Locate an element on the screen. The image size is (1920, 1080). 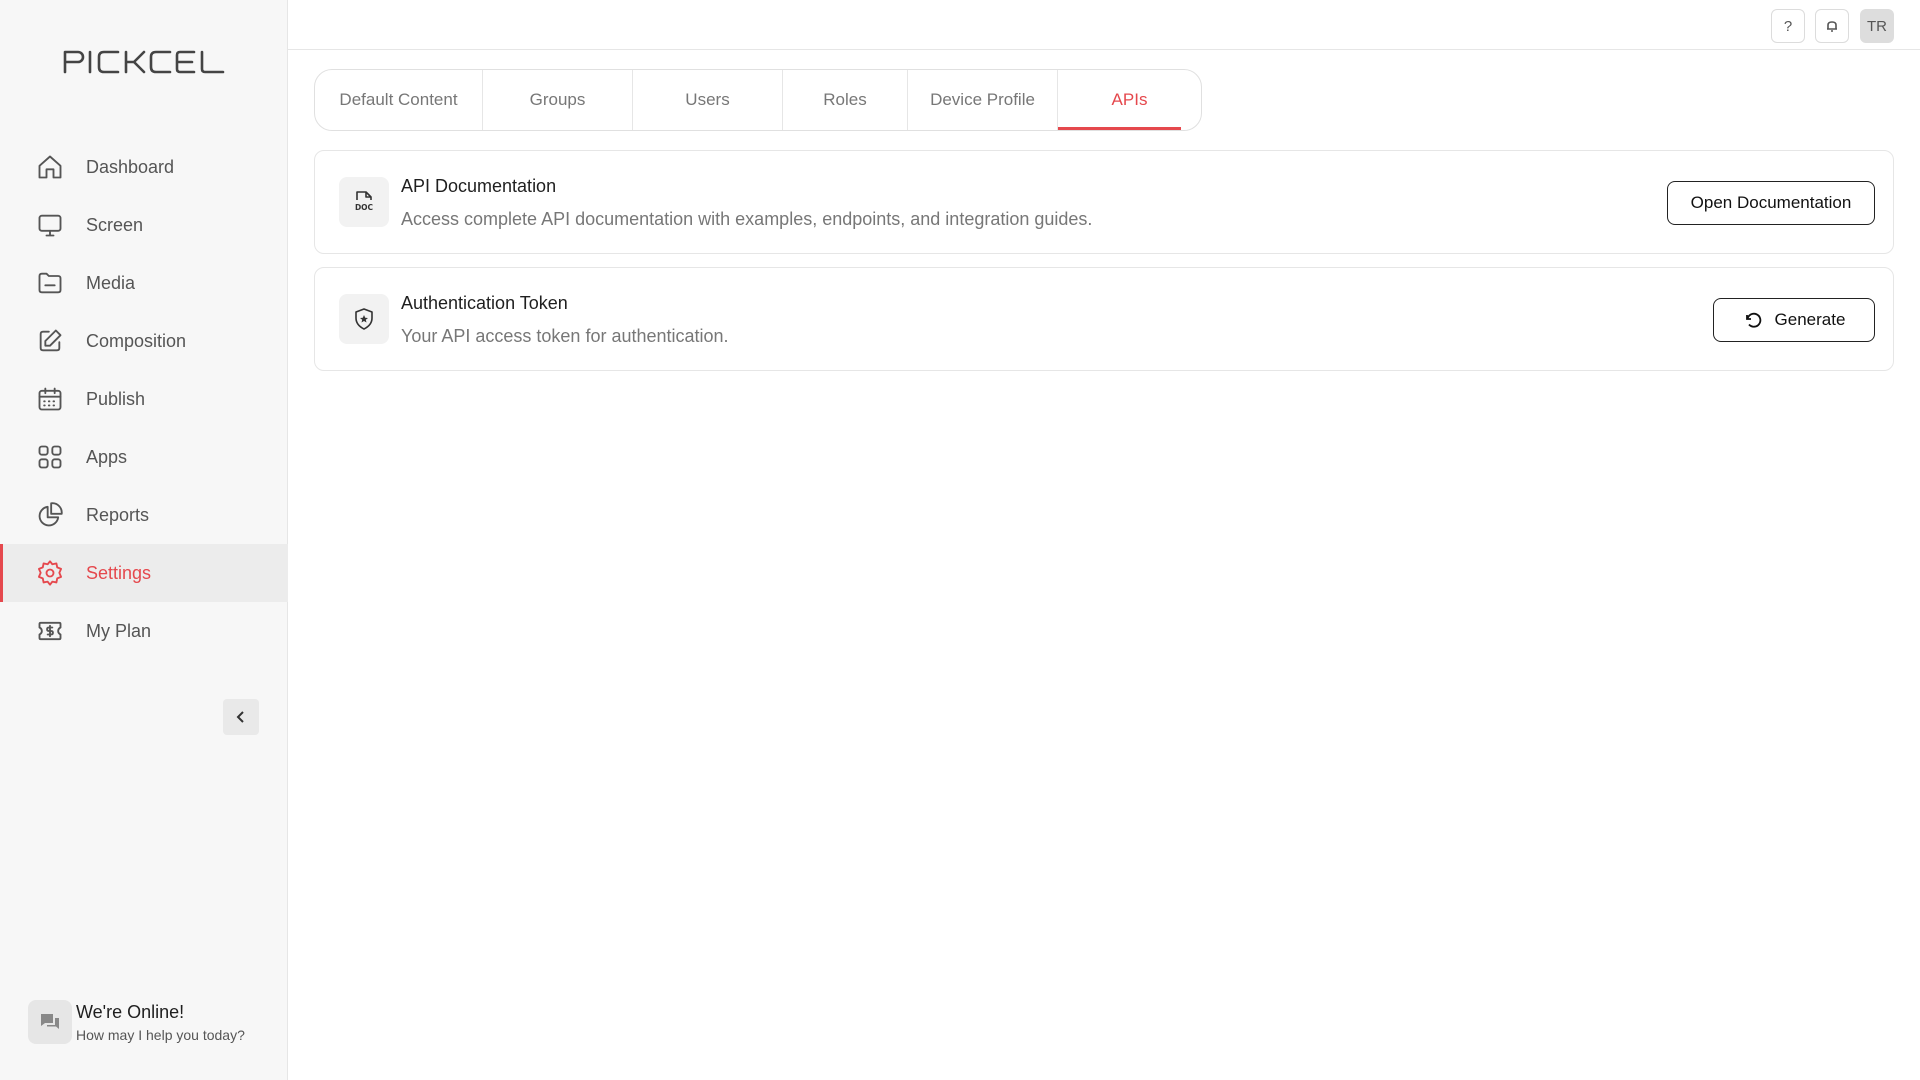
sidebar-item-apps: Apps is located at coordinates (144, 457).